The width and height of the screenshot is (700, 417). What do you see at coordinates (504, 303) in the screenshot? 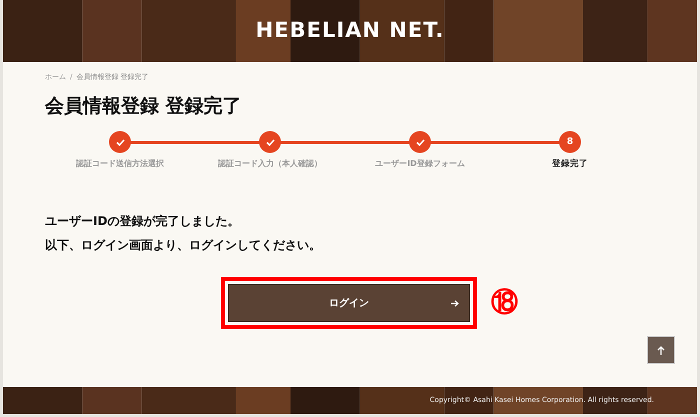
I see `annotation-number: ⑱` at bounding box center [504, 303].